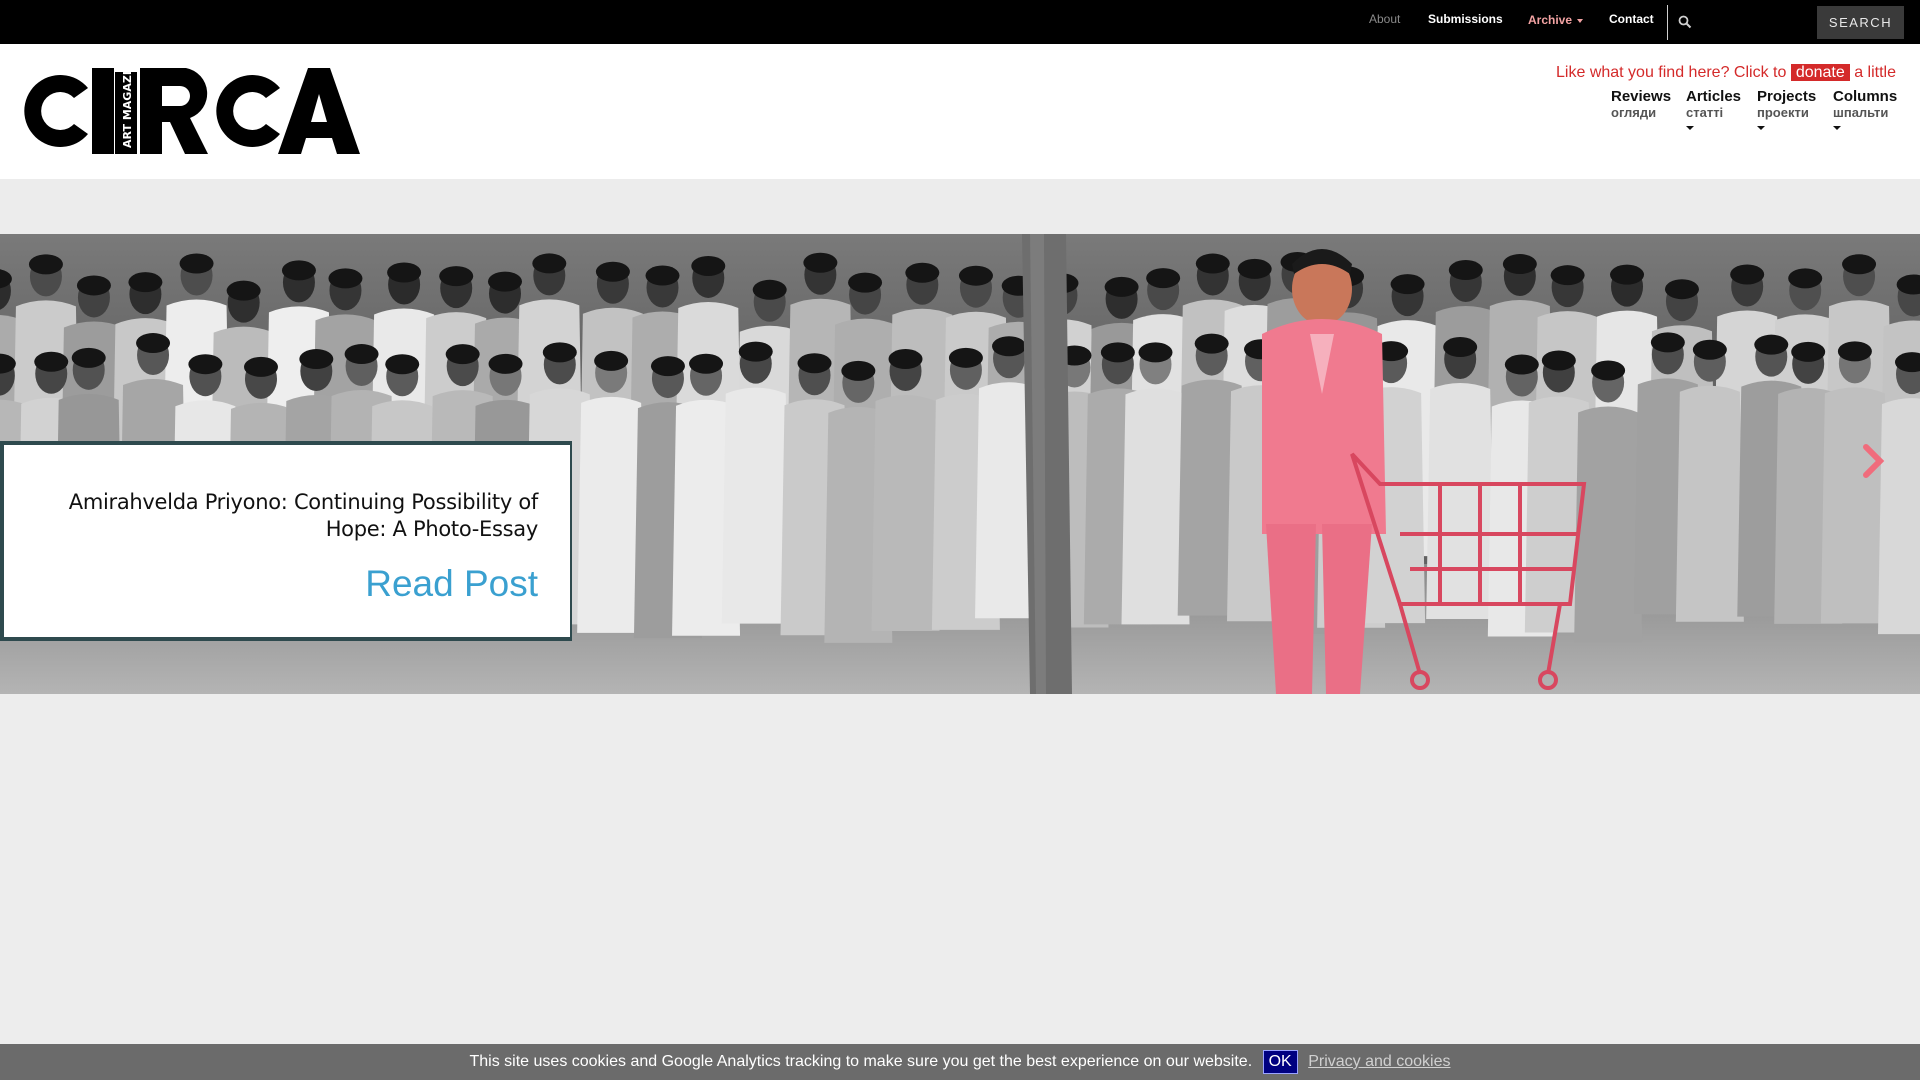 This screenshot has width=1920, height=1080. What do you see at coordinates (1685, 22) in the screenshot?
I see `search-icon` at bounding box center [1685, 22].